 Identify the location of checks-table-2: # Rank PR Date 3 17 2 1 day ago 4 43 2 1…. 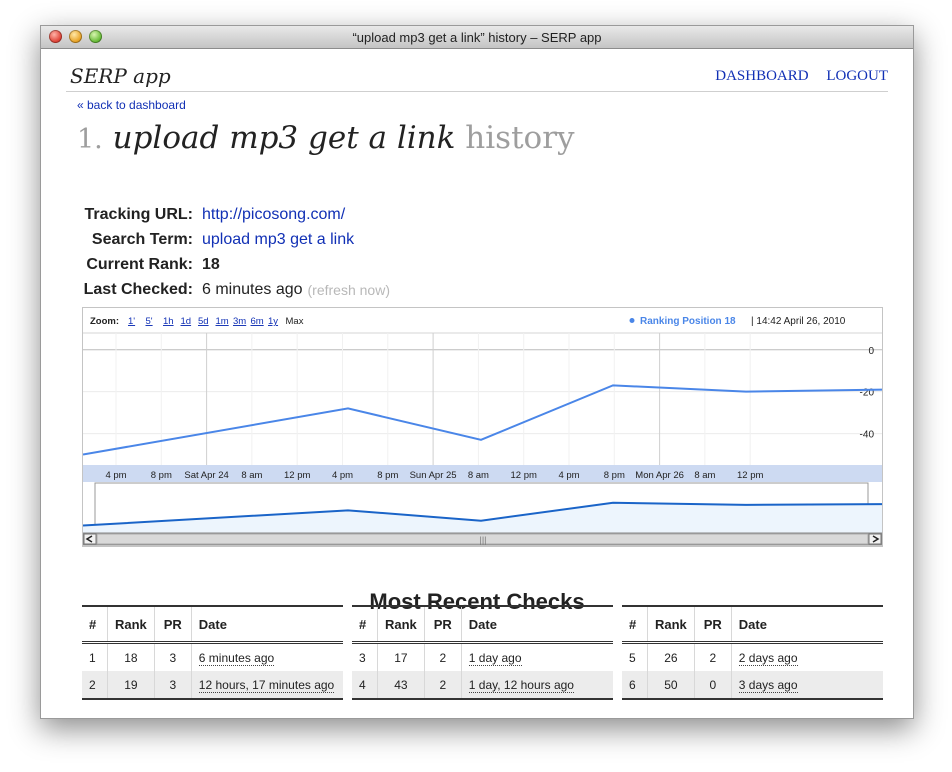
(482, 652).